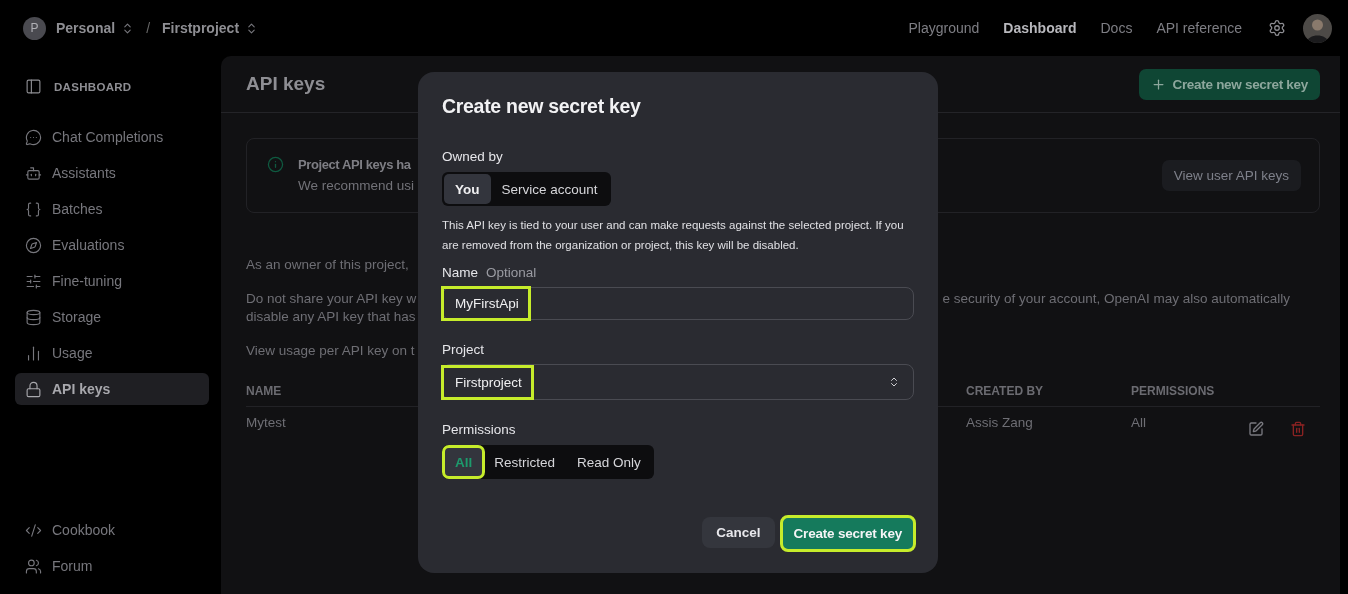  What do you see at coordinates (33, 173) in the screenshot?
I see `robot-icon` at bounding box center [33, 173].